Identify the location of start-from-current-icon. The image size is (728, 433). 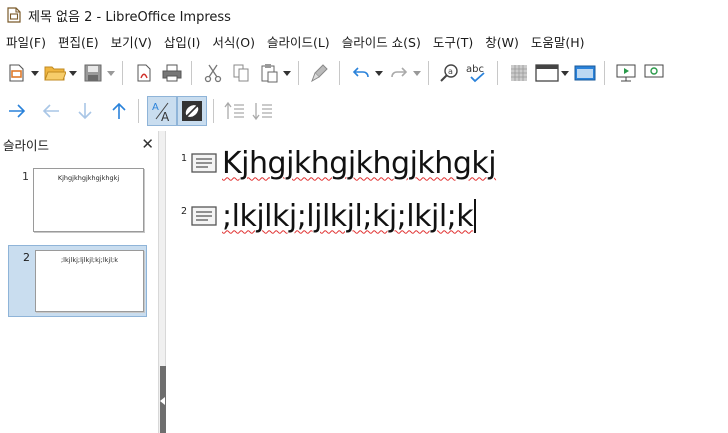
(654, 73).